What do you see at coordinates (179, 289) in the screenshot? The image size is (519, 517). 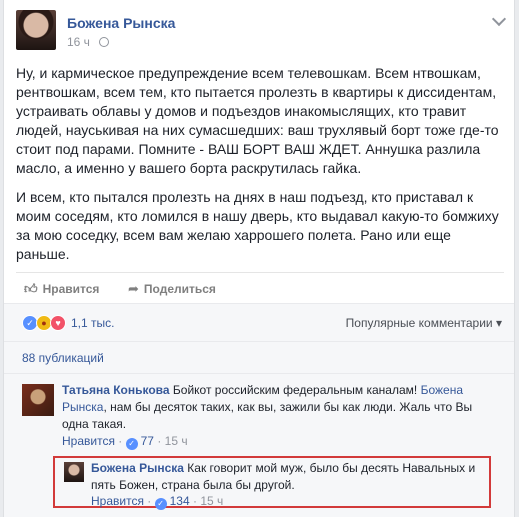 I see `share-label: Поделиться` at bounding box center [179, 289].